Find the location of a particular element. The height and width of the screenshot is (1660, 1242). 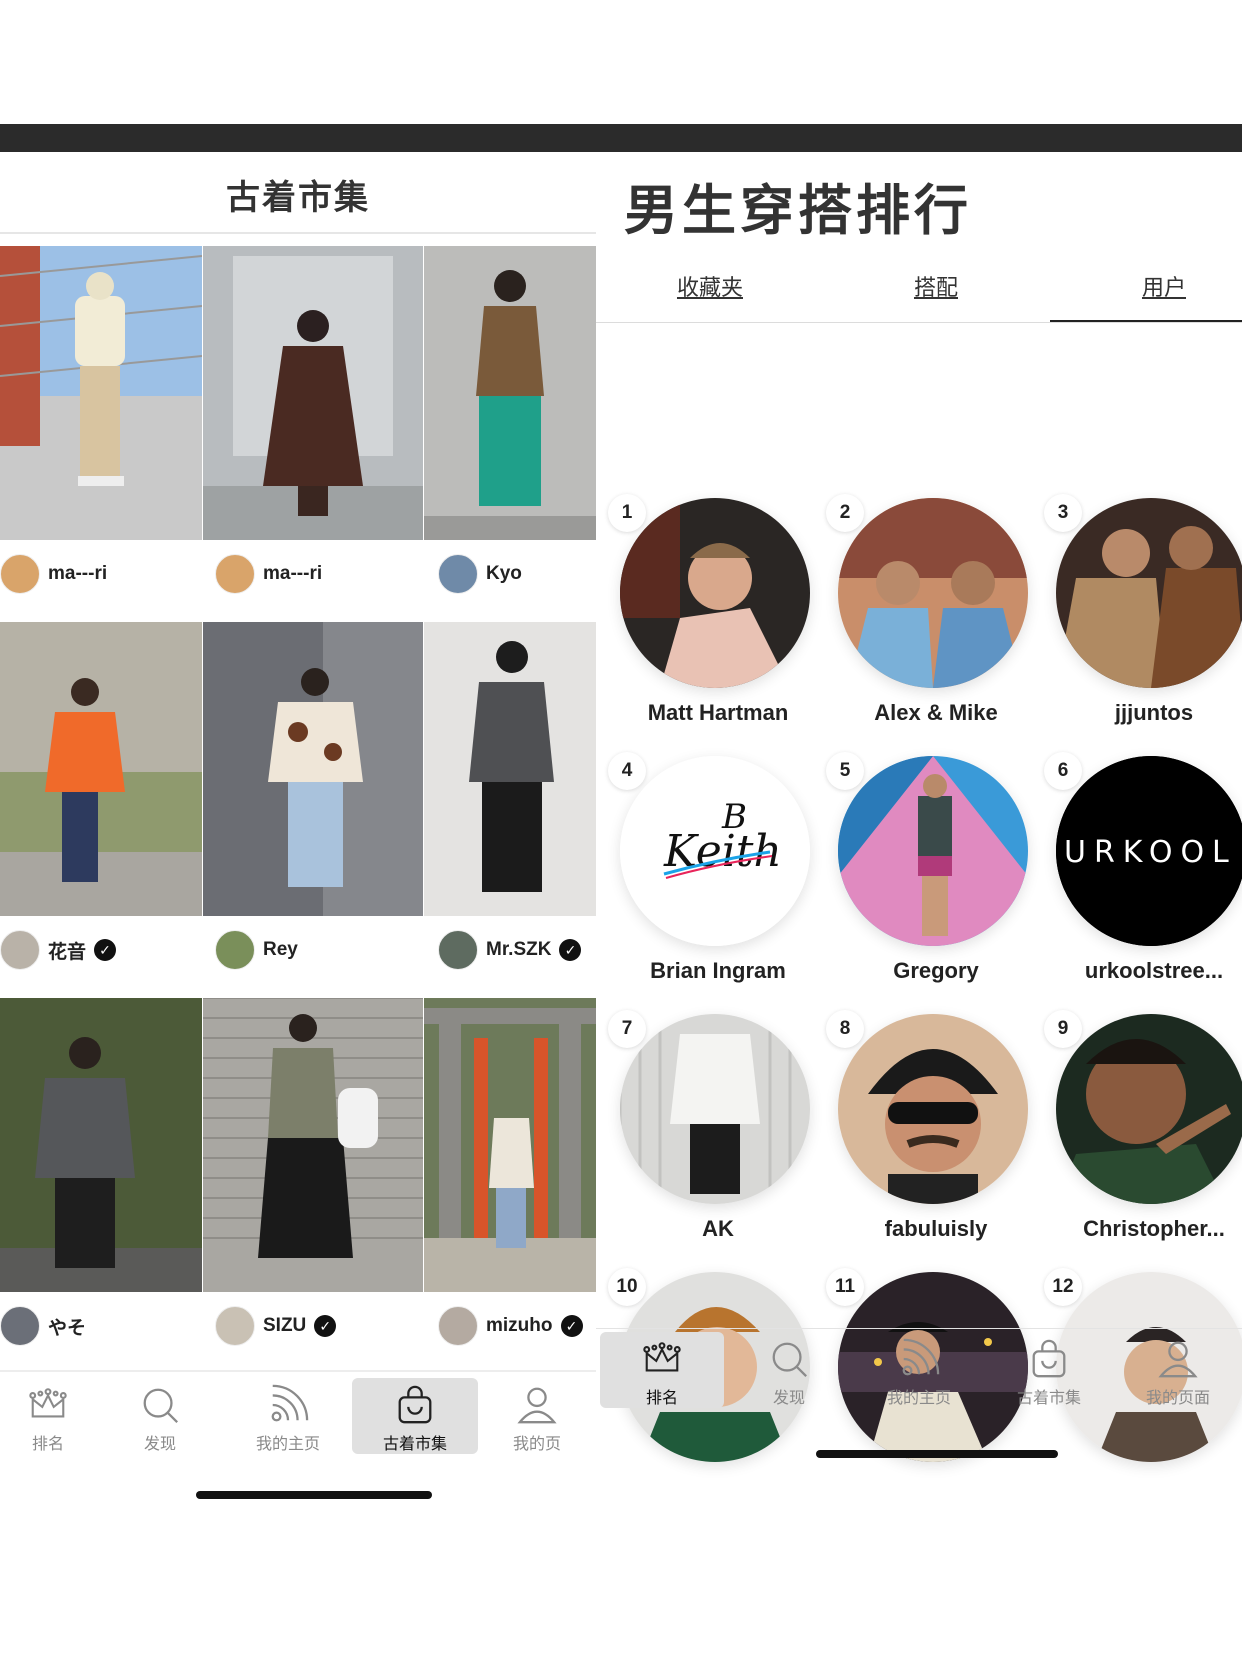

nav-label: 排名 is located at coordinates (47, 1444).